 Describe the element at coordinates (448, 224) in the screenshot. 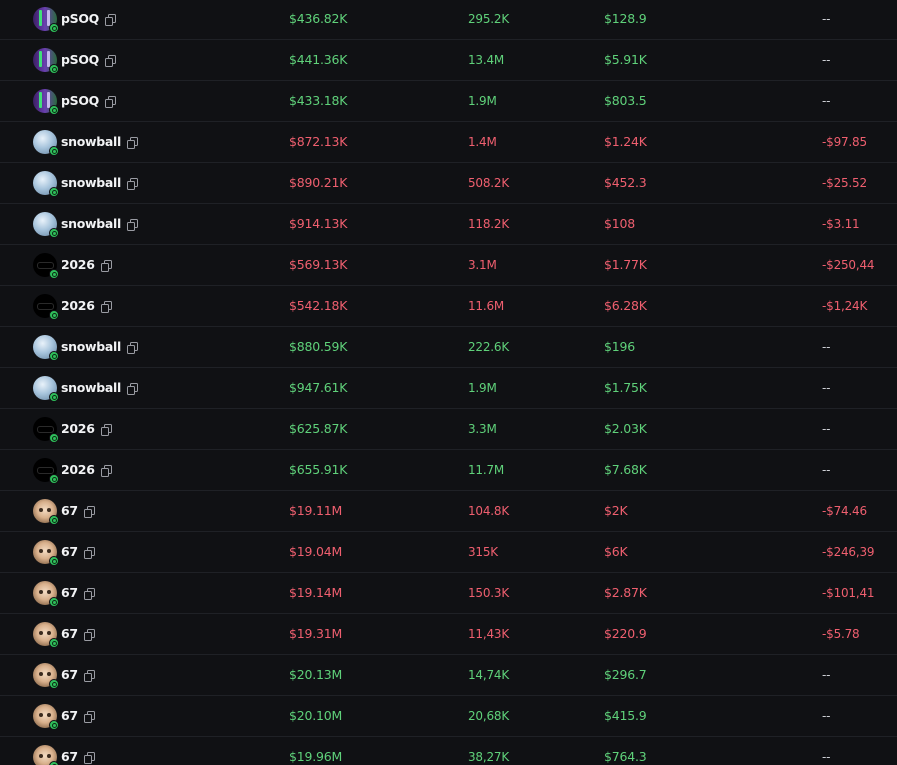

I see `trade-row-5: snowball $914.13K 118.2K $108 -$3.11` at that location.